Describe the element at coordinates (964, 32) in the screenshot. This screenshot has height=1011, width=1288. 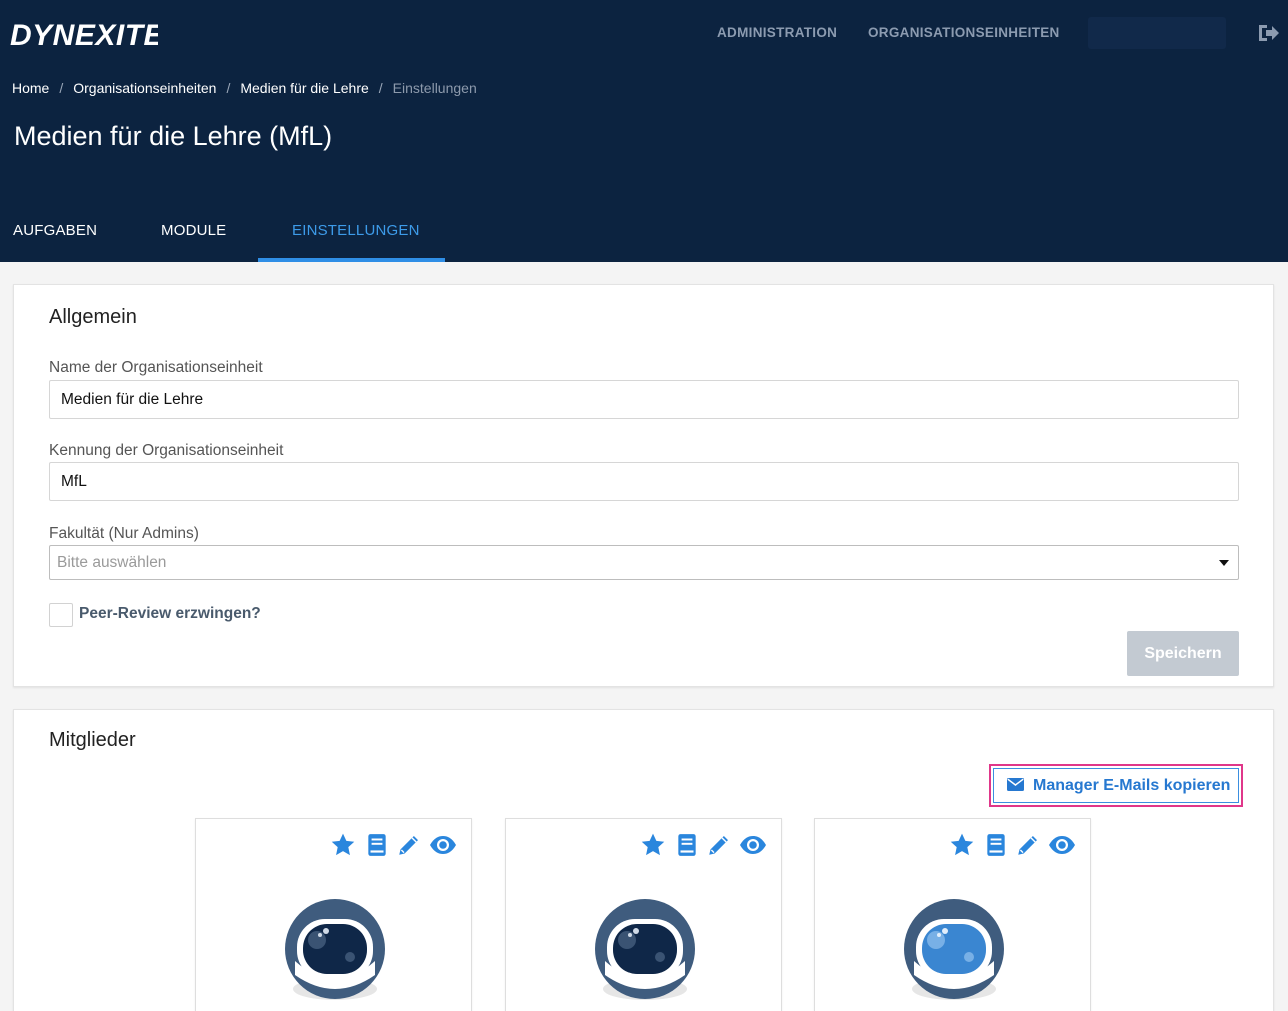
I see `nav-organisationseinheiten: ORGANISATIONSEINHEITEN` at that location.